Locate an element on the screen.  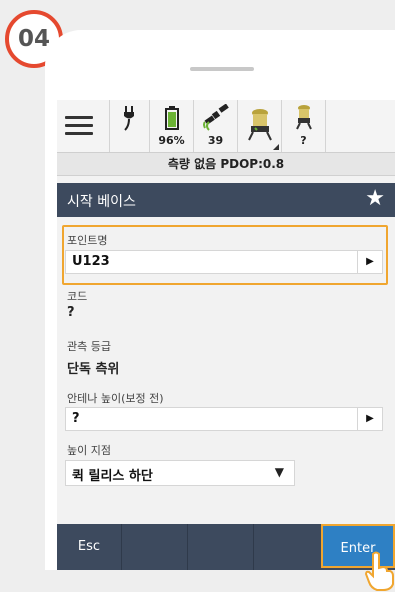
battery-label: 96% is located at coordinates (171, 140).